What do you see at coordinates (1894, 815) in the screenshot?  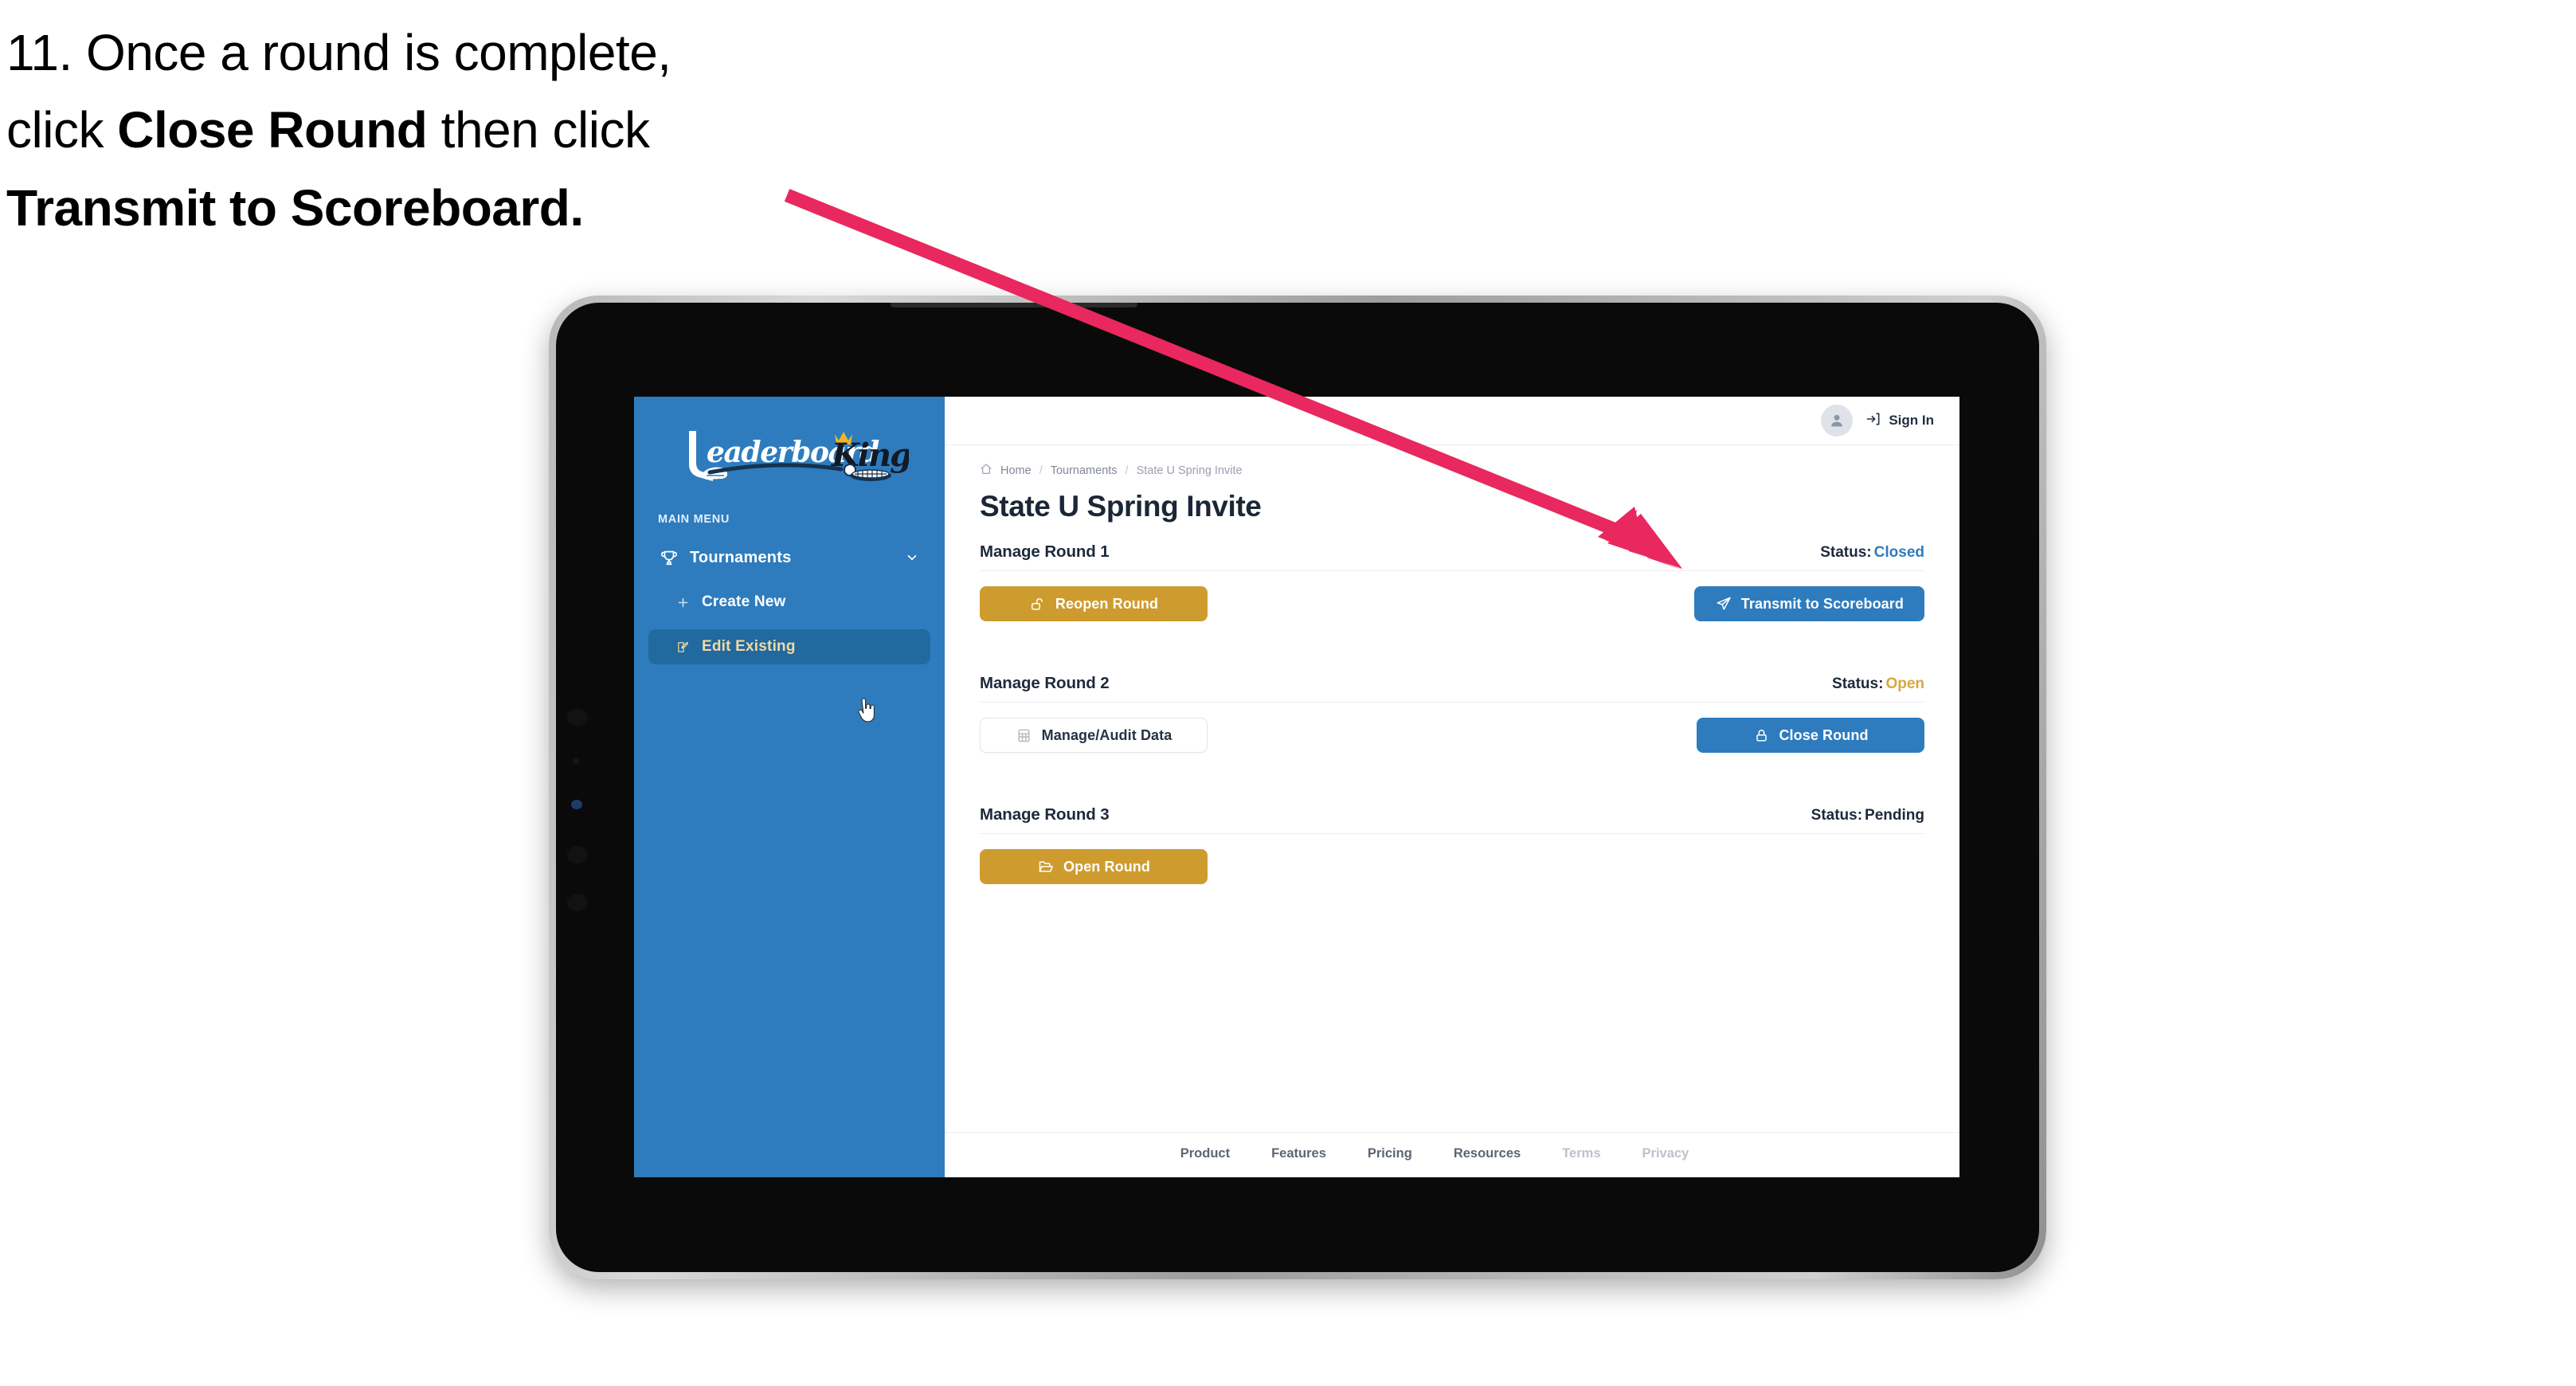 I see `status-value: Pending` at bounding box center [1894, 815].